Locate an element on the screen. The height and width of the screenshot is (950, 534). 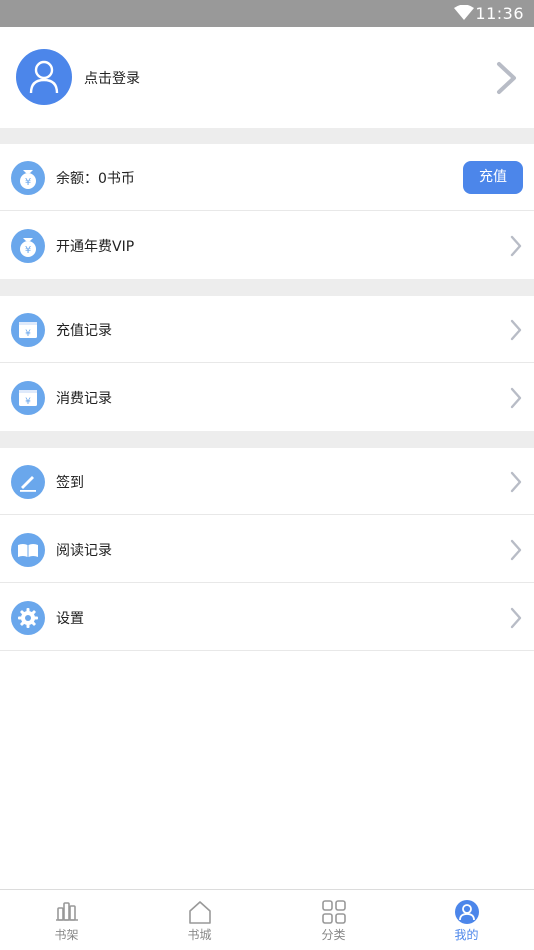
bottom-tab-bar: 书架 书城 分类 我的 is located at coordinates (267, 919).